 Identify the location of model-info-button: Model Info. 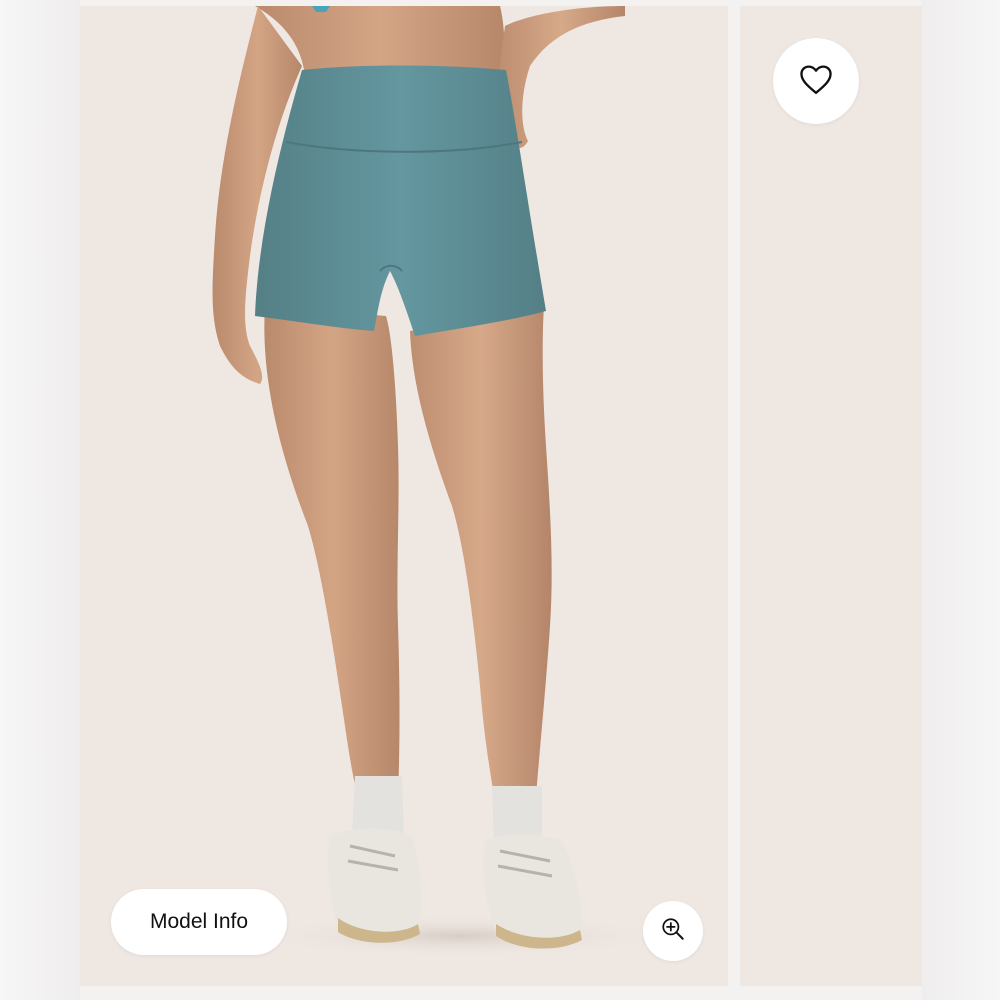
(199, 922).